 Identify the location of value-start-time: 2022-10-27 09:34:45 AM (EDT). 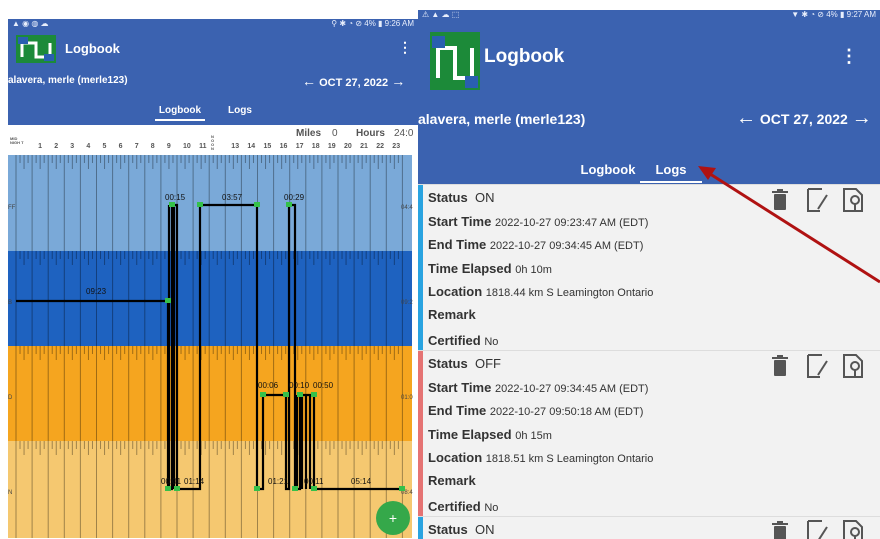
(571, 389).